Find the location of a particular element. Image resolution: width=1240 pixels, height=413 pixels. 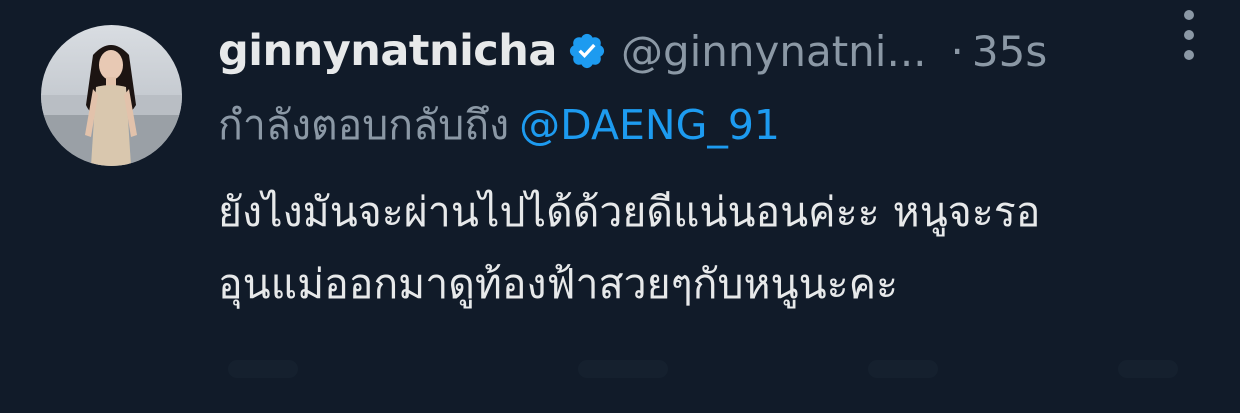

more-options-icon is located at coordinates (1189, 35).